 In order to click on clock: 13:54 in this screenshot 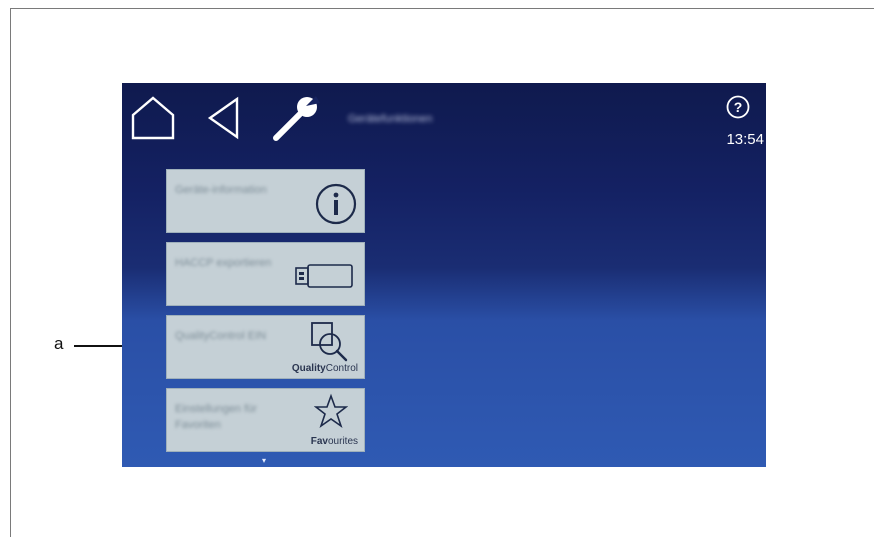, I will do `click(745, 139)`.